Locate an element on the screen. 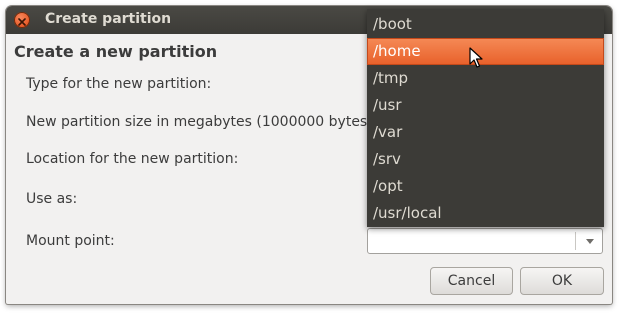  window-title: Create partition is located at coordinates (108, 19).